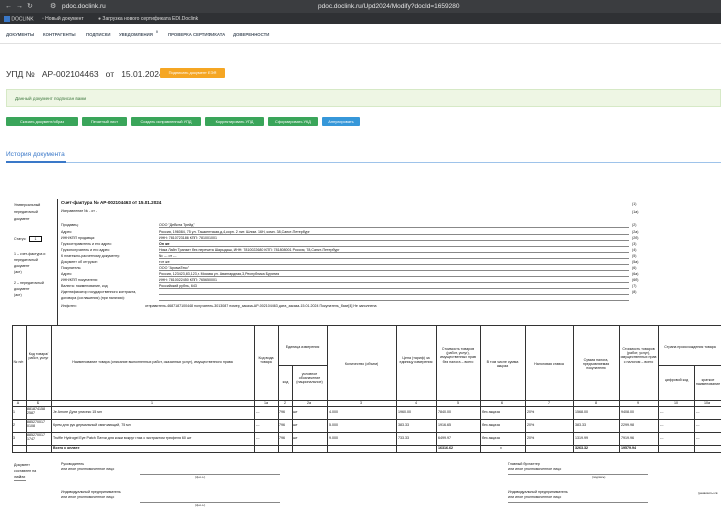 The image size is (721, 512). I want to click on globe-icon: ●, so click(100, 19).